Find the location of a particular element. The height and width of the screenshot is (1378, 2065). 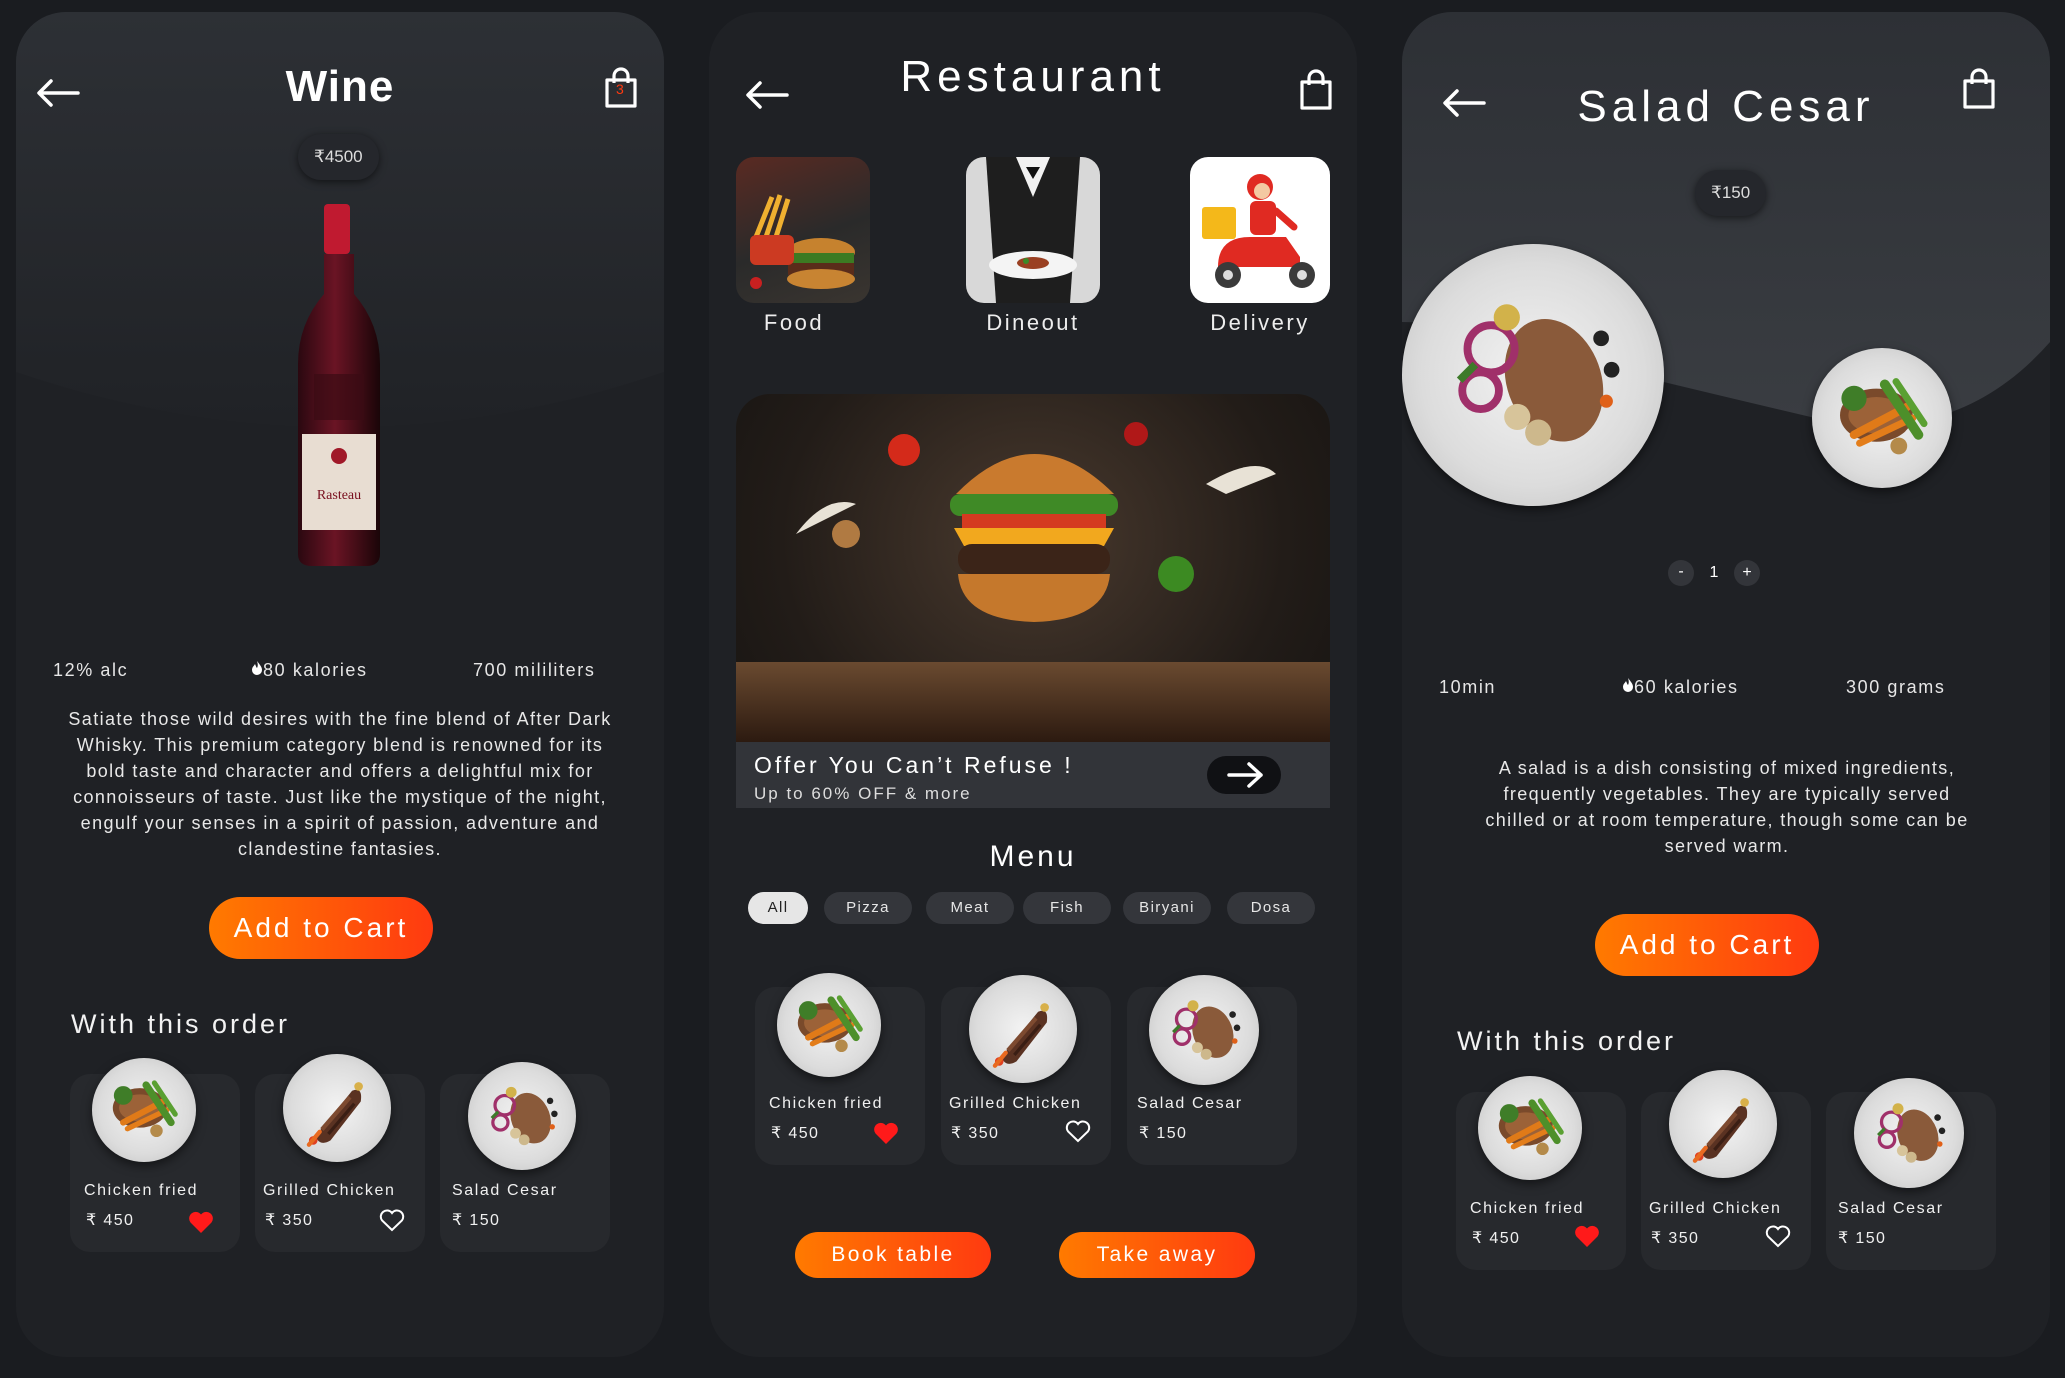

price-badge: ₹4500 is located at coordinates (338, 157).